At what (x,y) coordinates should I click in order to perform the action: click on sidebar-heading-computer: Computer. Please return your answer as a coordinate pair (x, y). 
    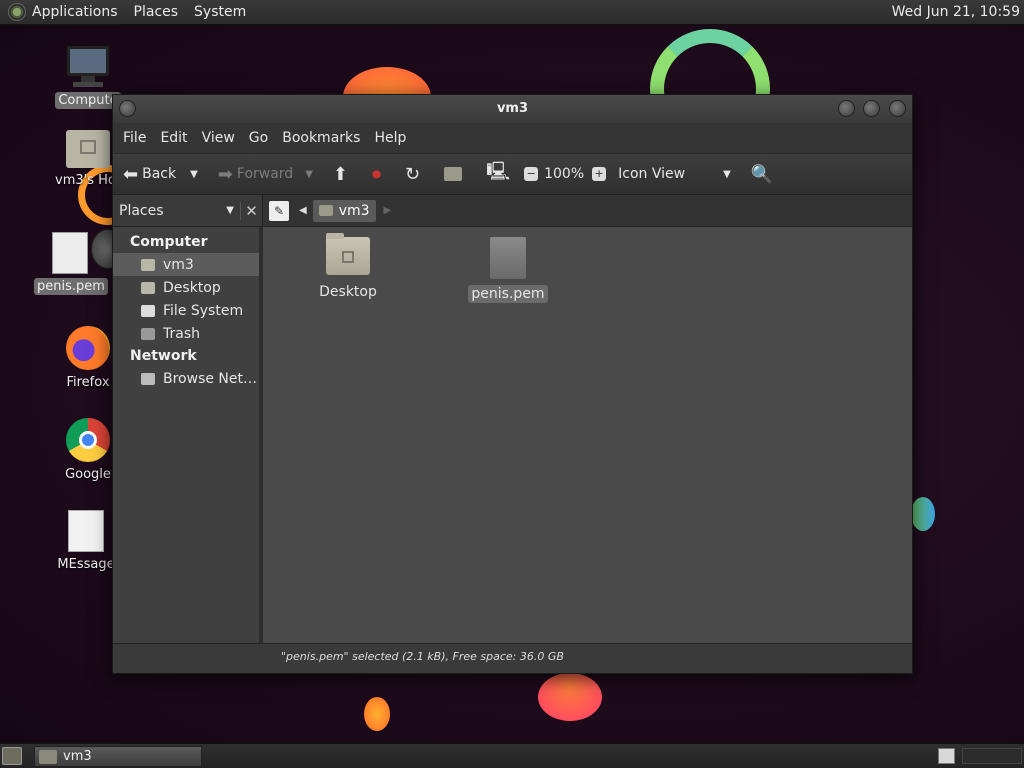
    Looking at the image, I should click on (169, 242).